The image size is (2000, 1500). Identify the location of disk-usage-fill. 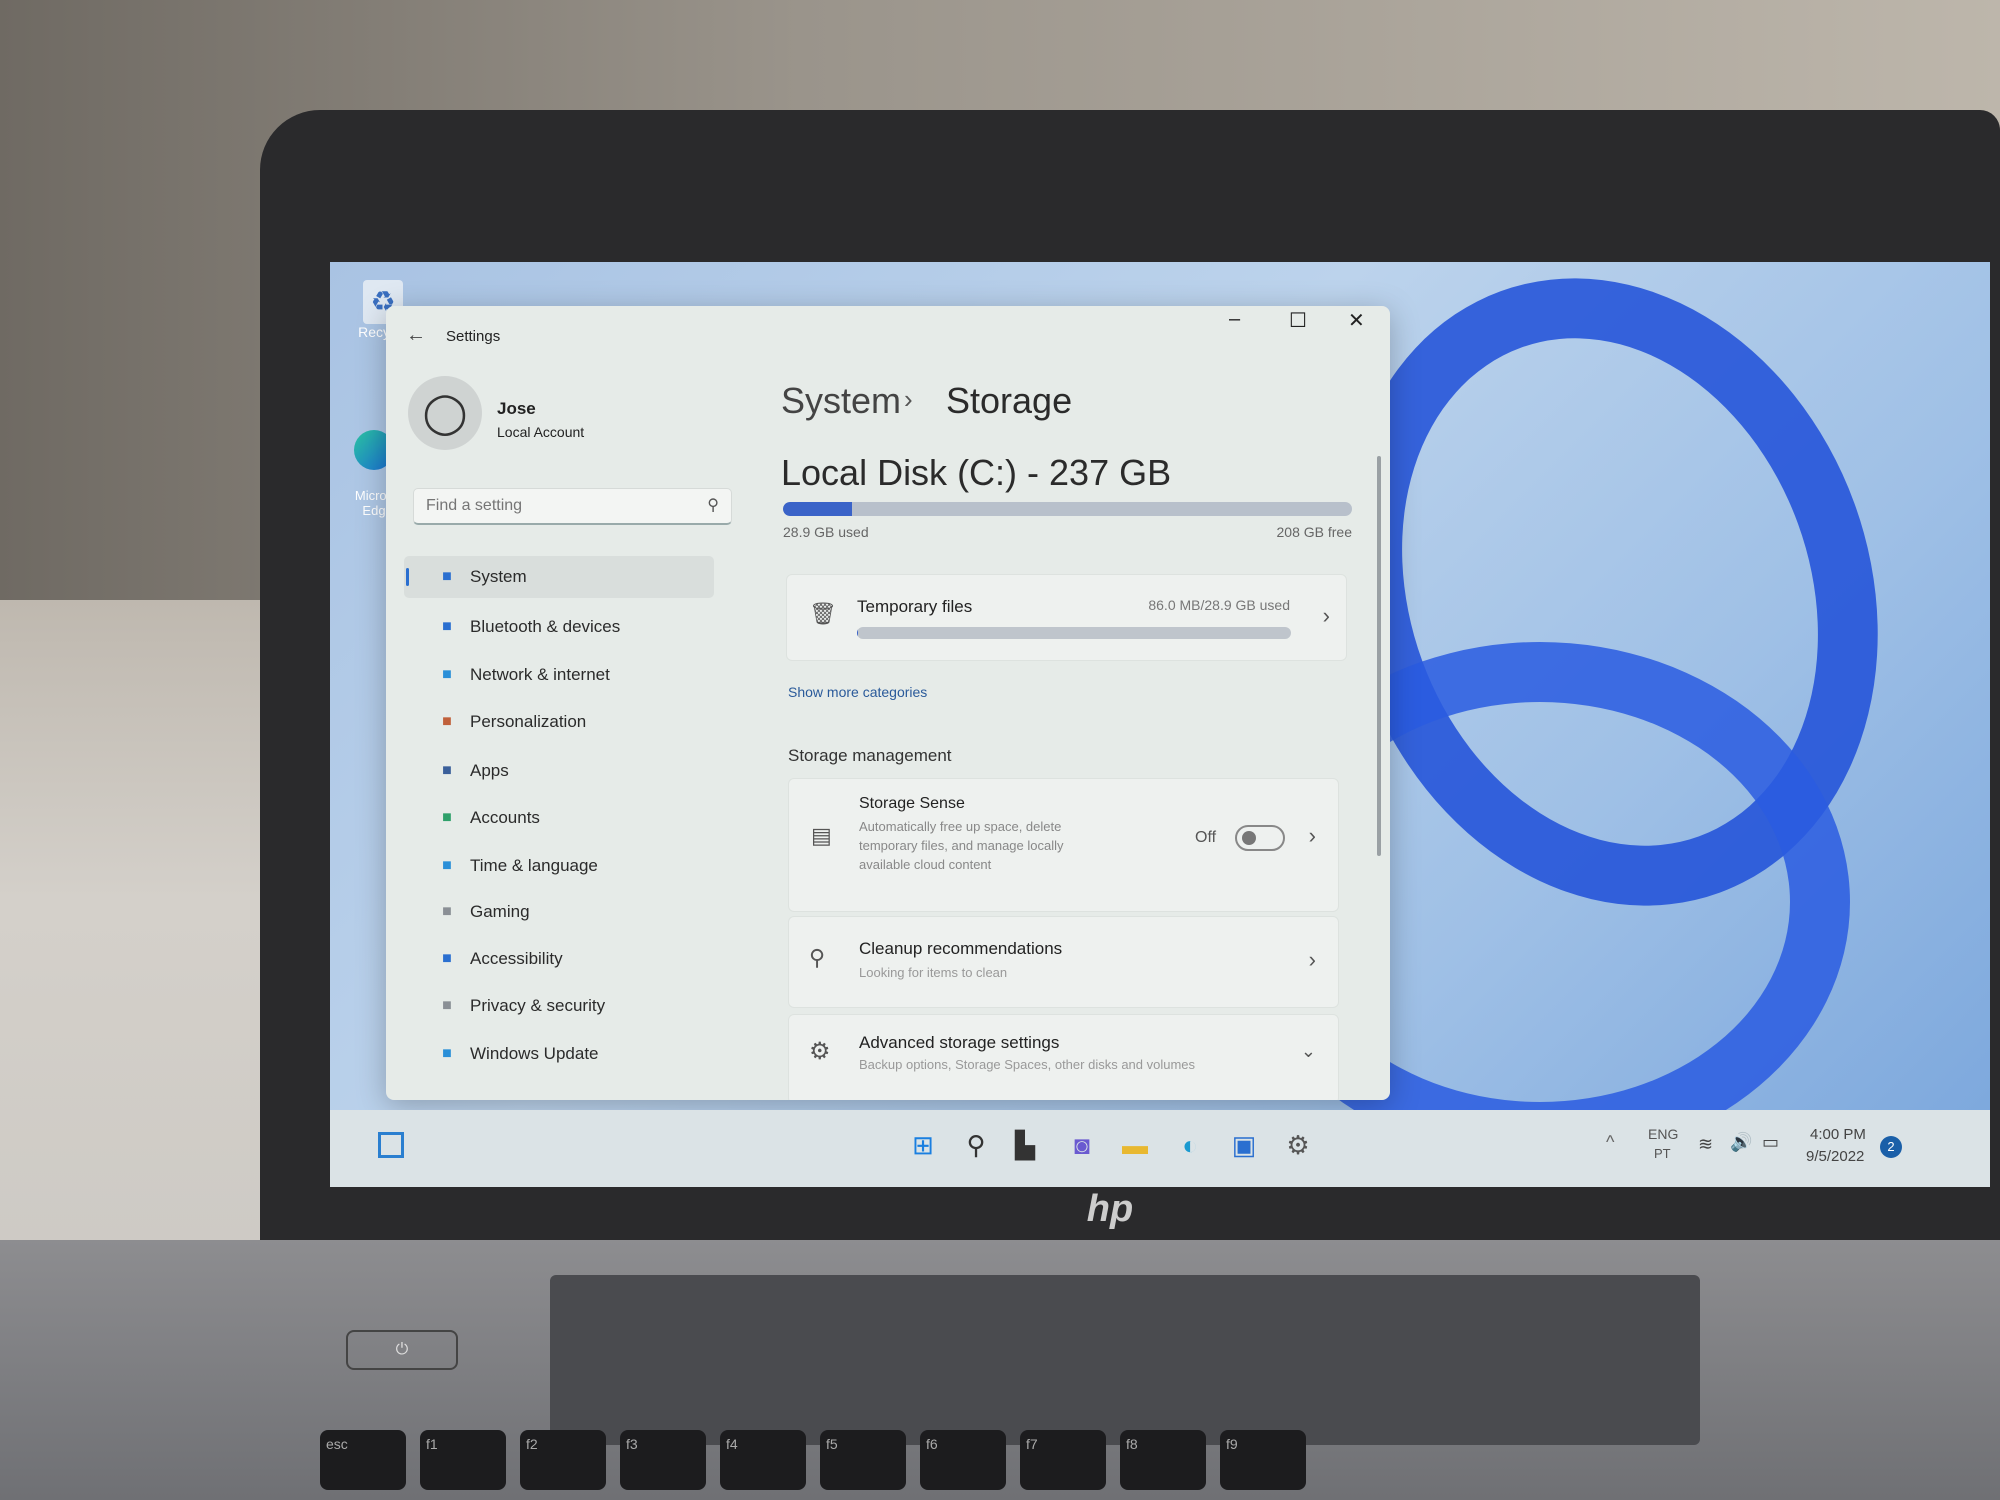
(818, 509).